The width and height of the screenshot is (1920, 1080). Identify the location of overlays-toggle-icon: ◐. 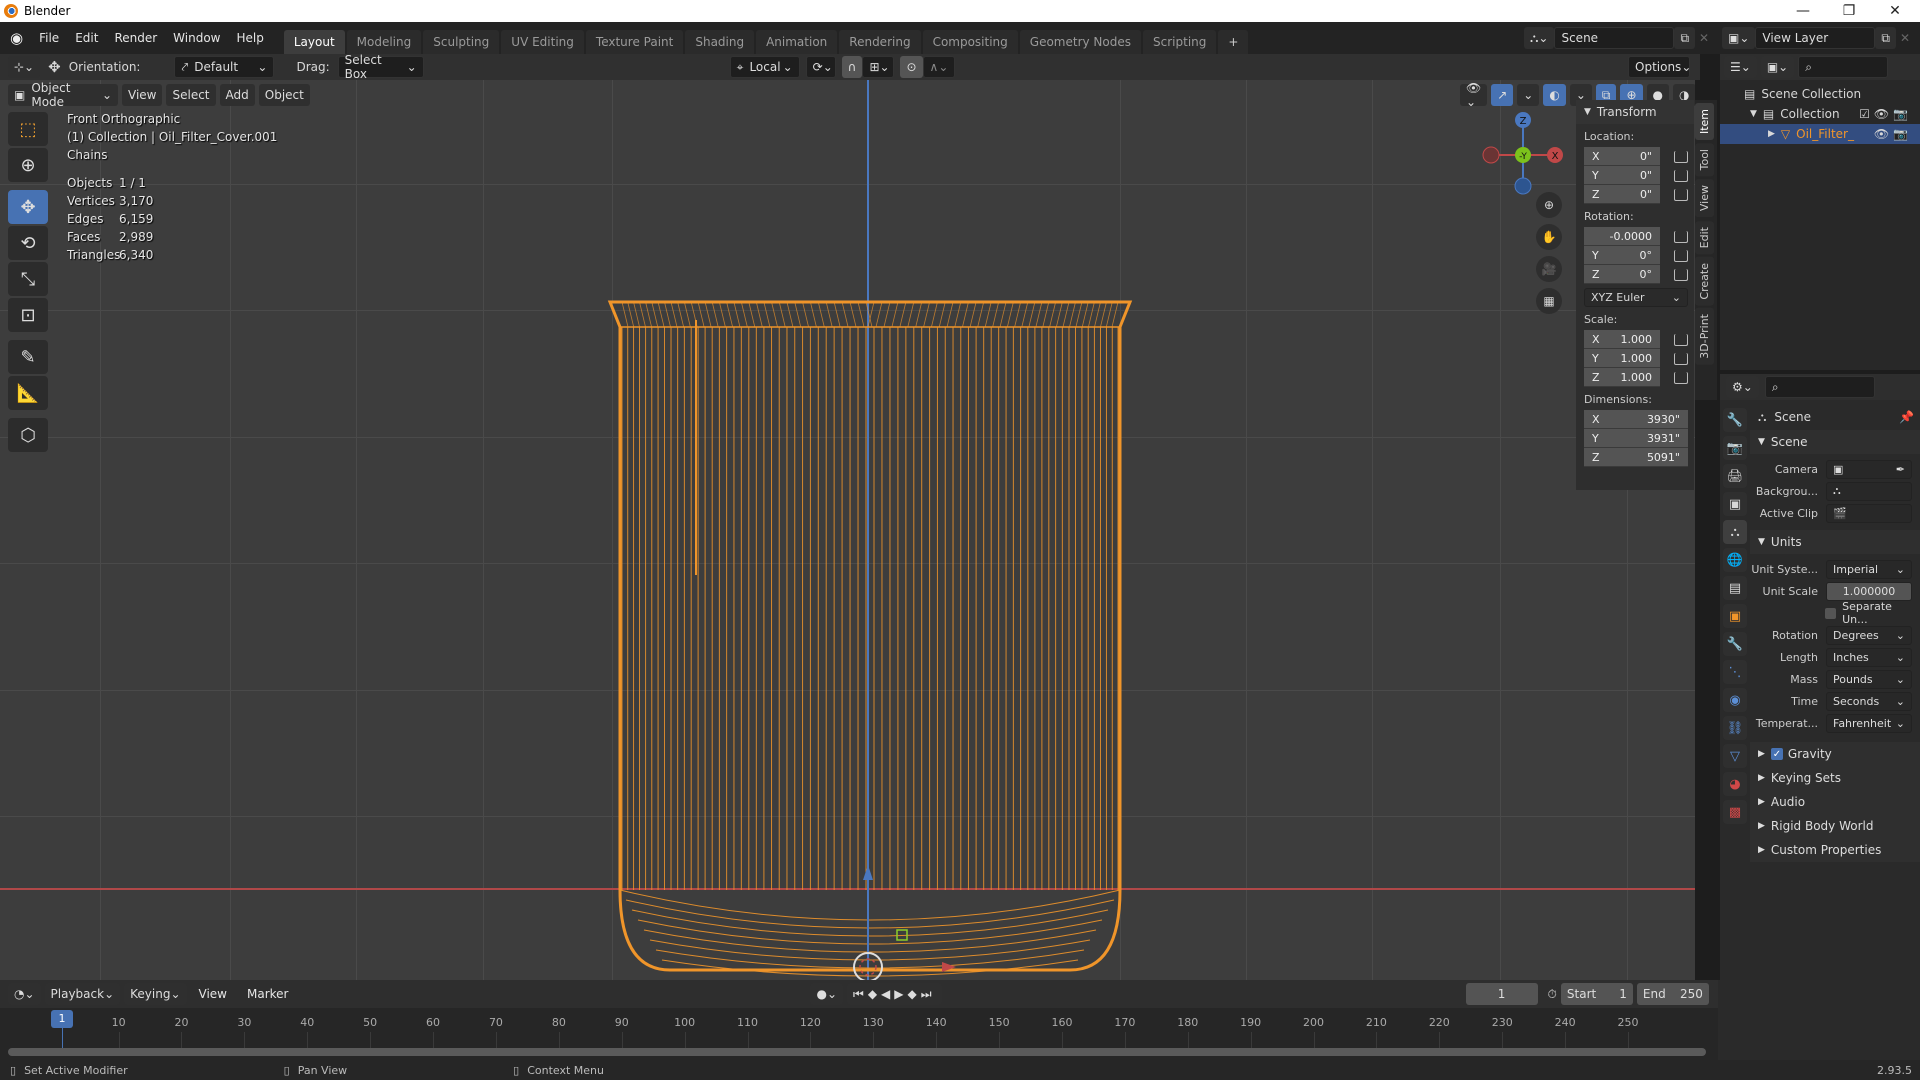
(1554, 95).